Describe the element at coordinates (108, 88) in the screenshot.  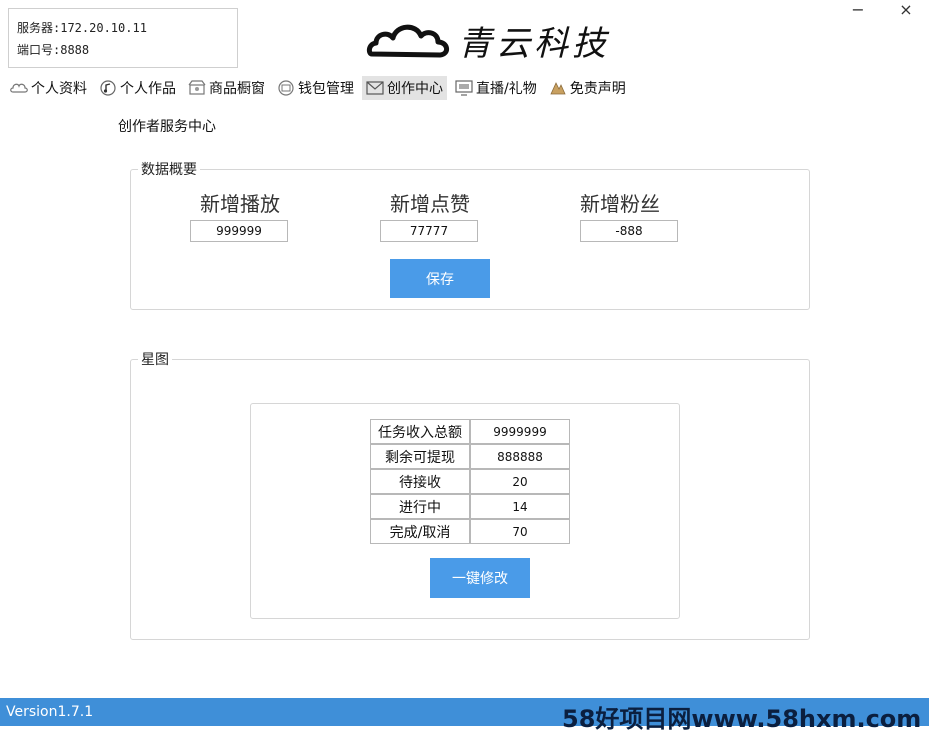
I see `music-note-icon` at that location.